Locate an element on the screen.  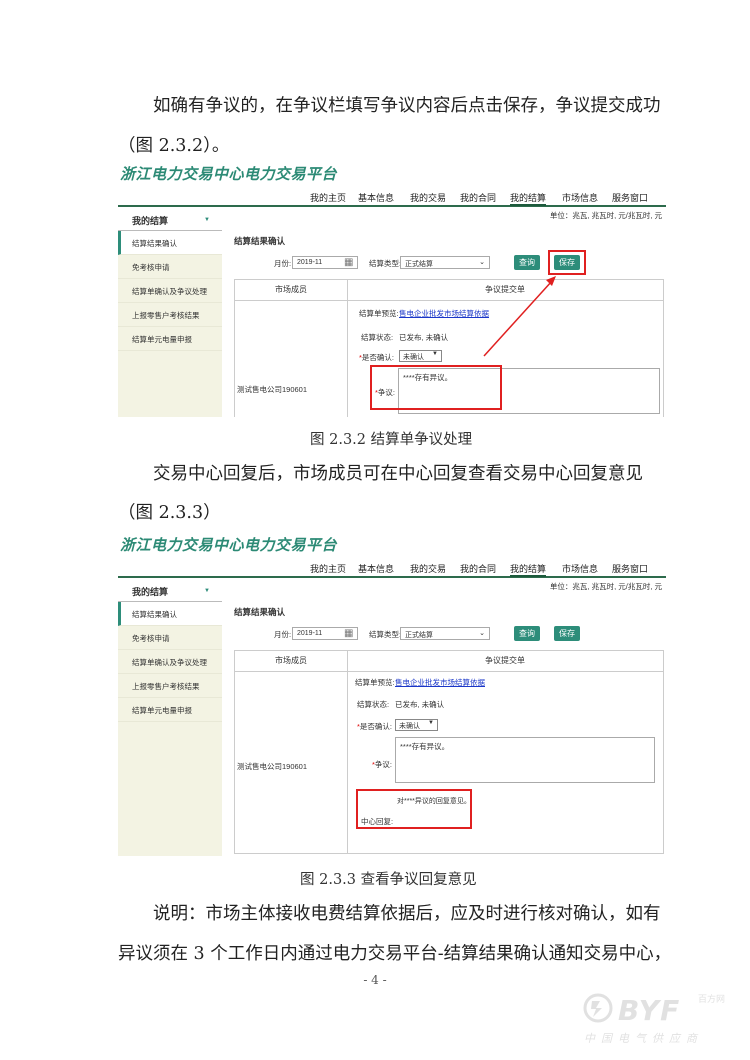
type-select: 正式结算 ⌄ is located at coordinates (445, 633).